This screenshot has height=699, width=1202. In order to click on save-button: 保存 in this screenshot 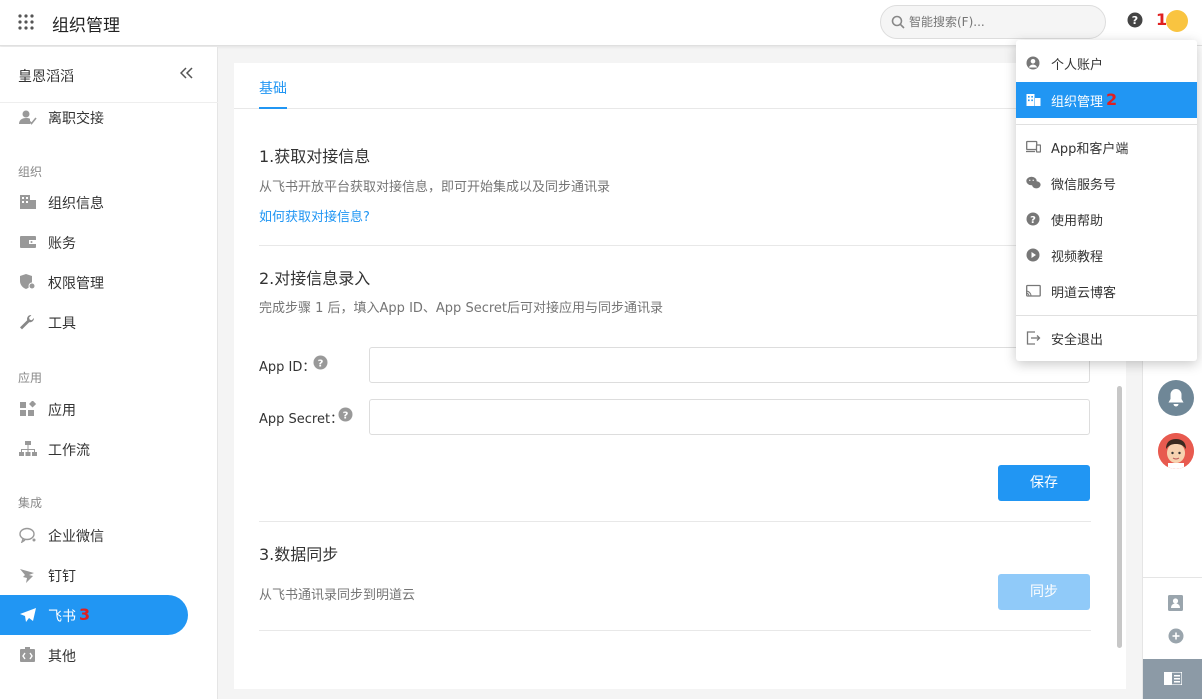, I will do `click(1044, 483)`.